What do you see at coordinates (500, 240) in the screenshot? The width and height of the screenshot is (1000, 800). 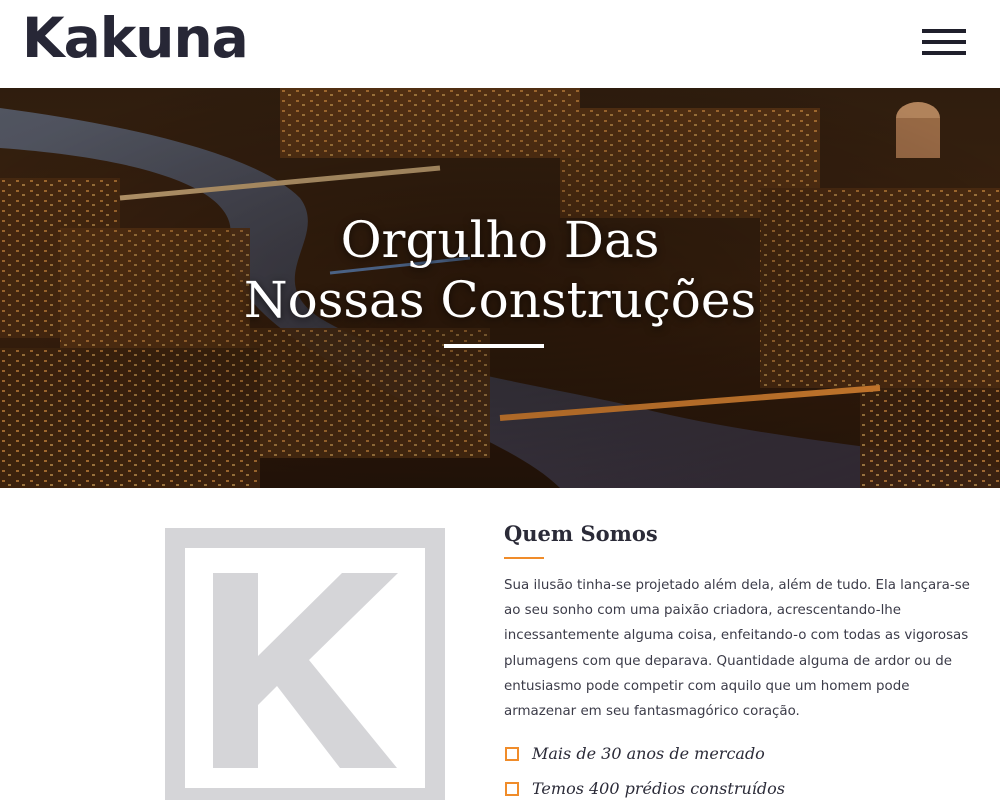 I see `hero-title-line-1: Orgulho Das` at bounding box center [500, 240].